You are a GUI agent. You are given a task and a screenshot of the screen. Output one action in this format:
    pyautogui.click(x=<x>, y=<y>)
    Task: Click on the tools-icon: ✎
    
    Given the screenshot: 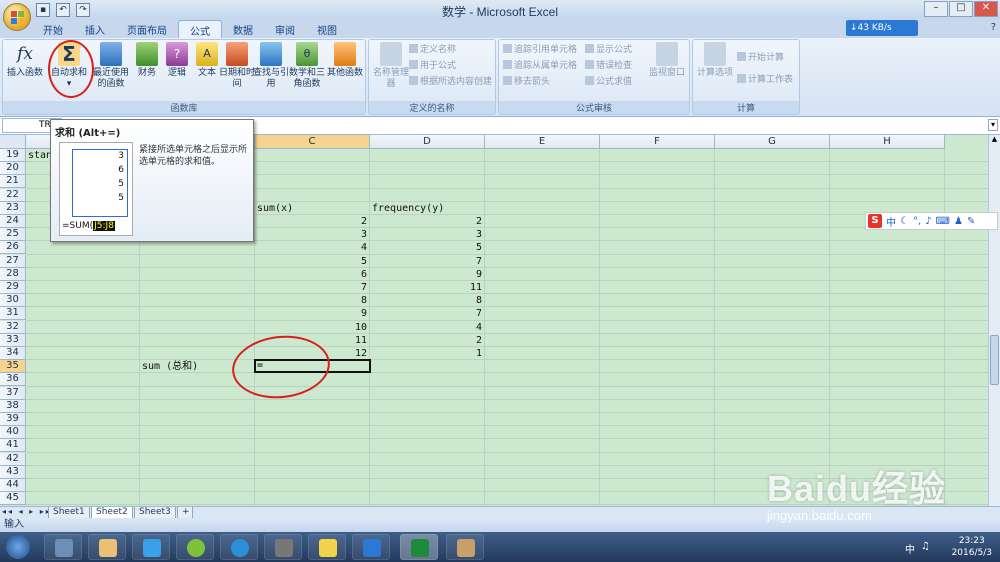 What is the action you would take?
    pyautogui.click(x=971, y=221)
    